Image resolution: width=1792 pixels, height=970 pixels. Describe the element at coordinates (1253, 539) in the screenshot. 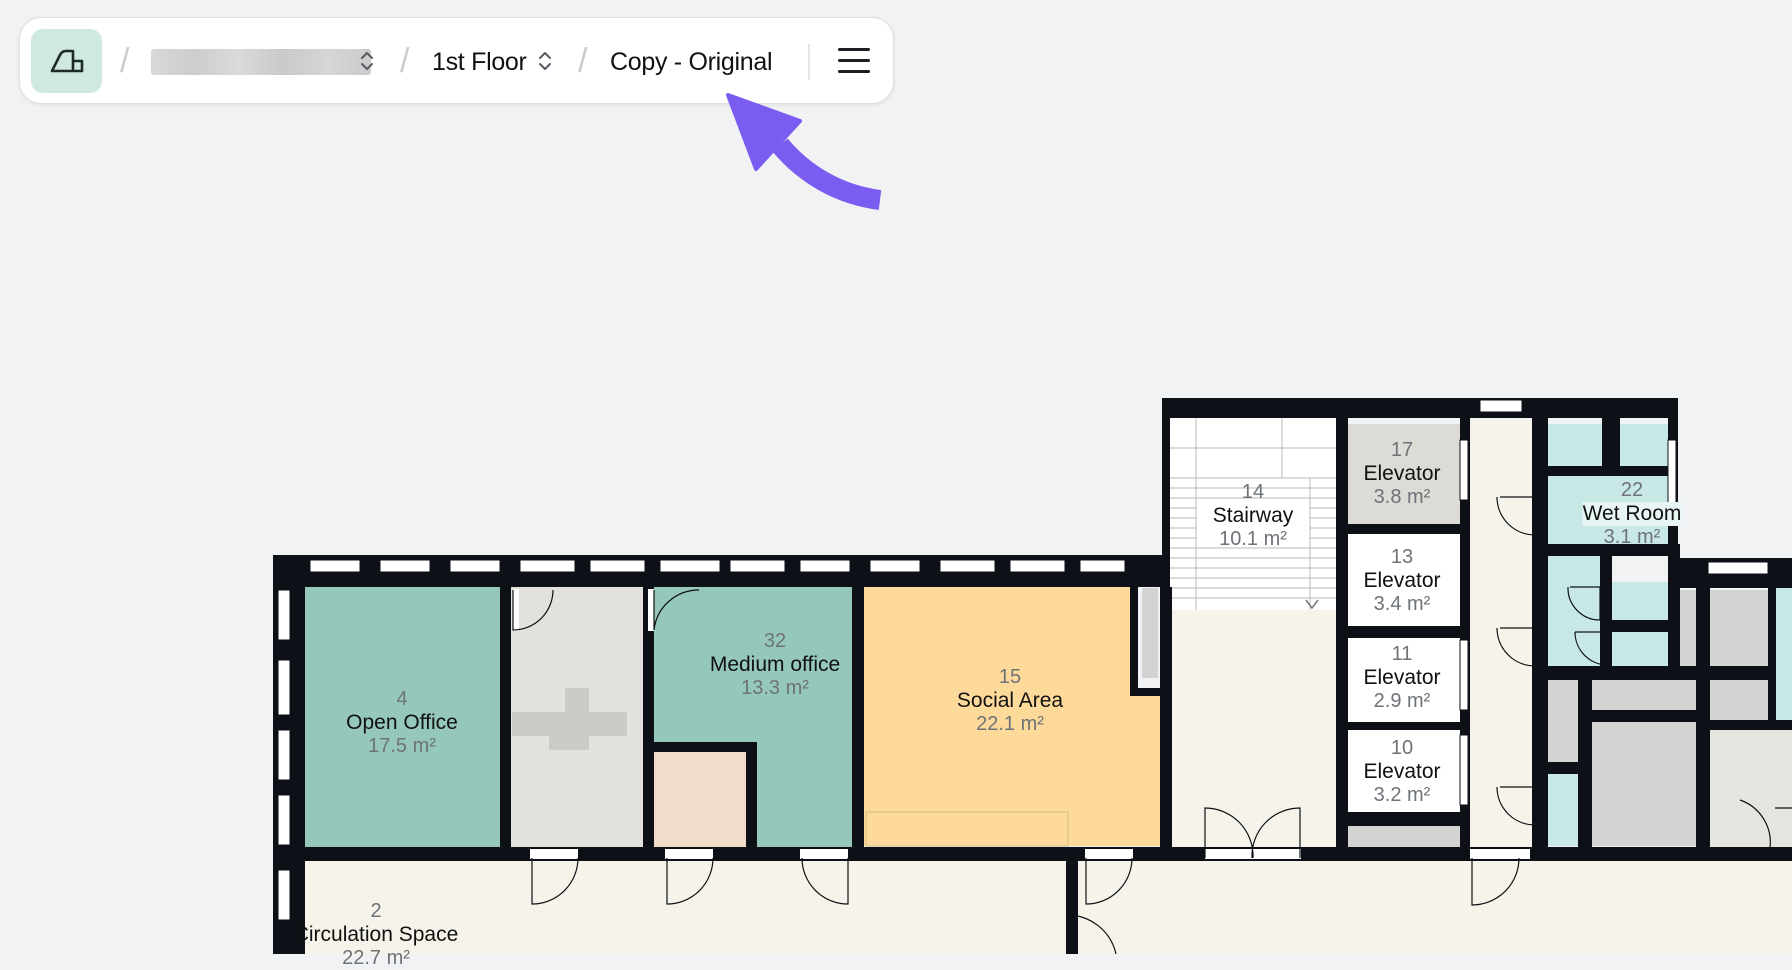

I see `room-area: 10.1 m²` at that location.